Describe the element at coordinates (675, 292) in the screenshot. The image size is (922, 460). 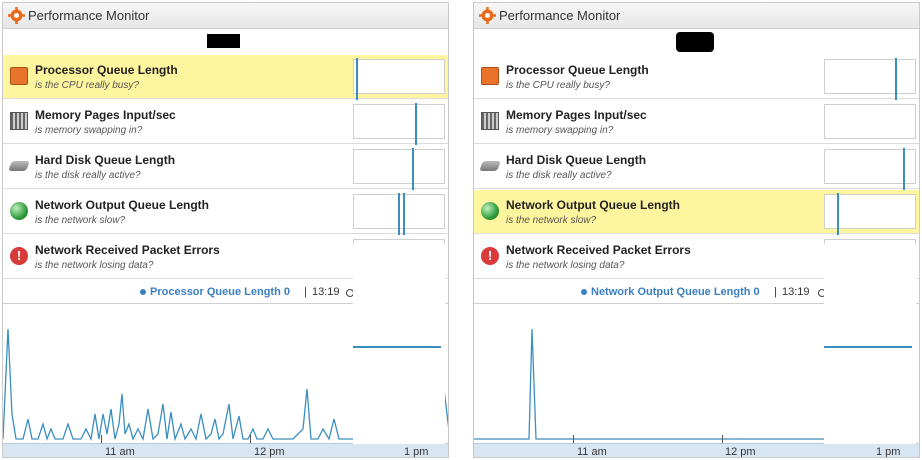
I see `legend-series-name: Network Output Queue Length 0` at that location.